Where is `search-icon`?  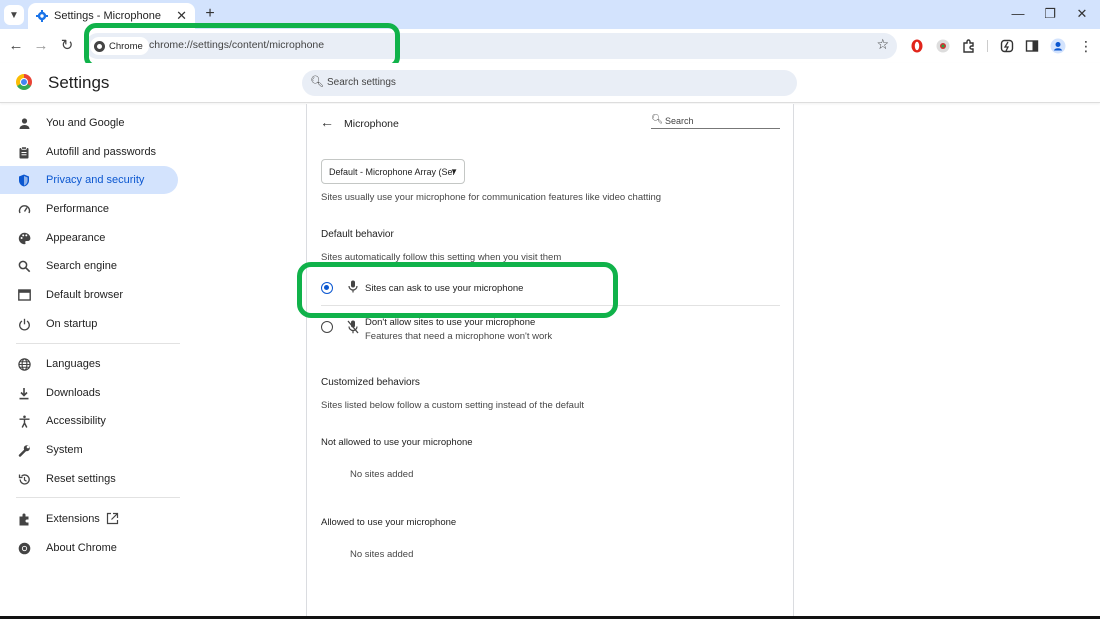 search-icon is located at coordinates (24, 266).